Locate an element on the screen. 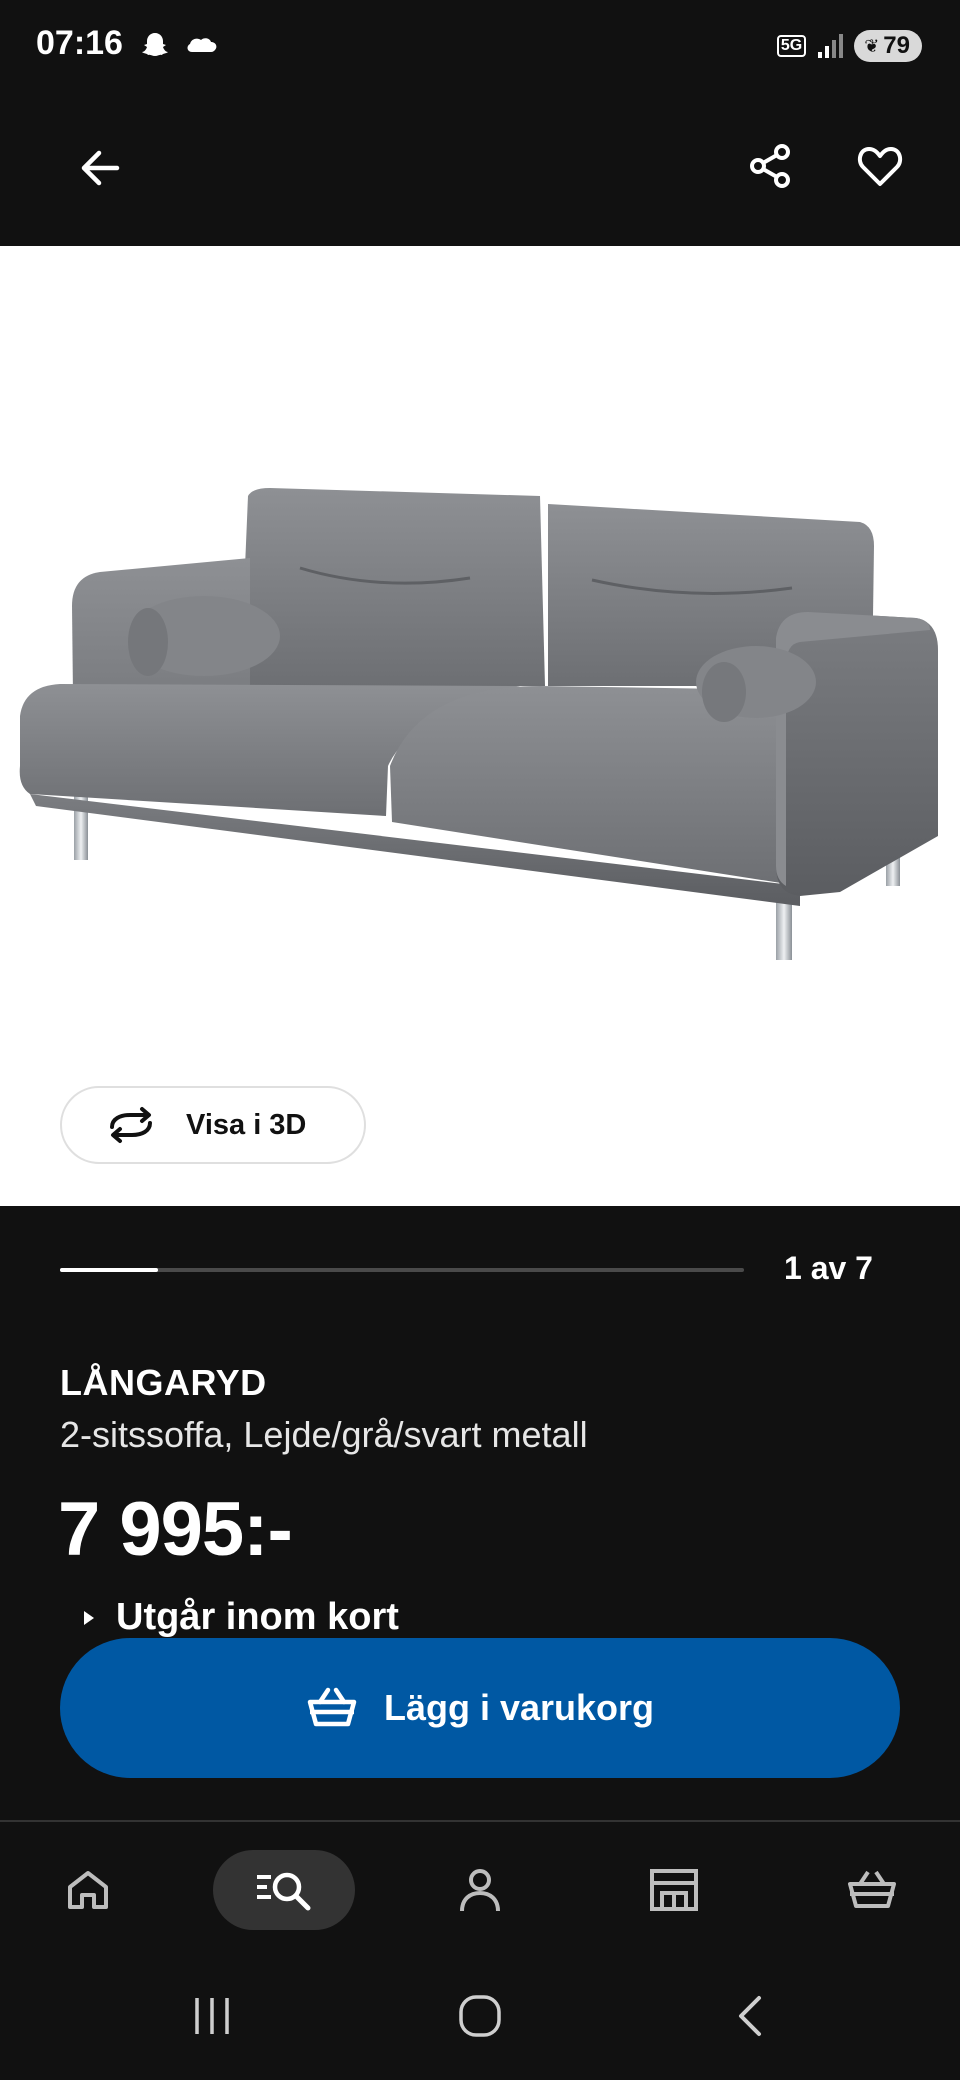 Image resolution: width=960 pixels, height=2080 pixels. product-name: LÅNGARYD is located at coordinates (163, 1382).